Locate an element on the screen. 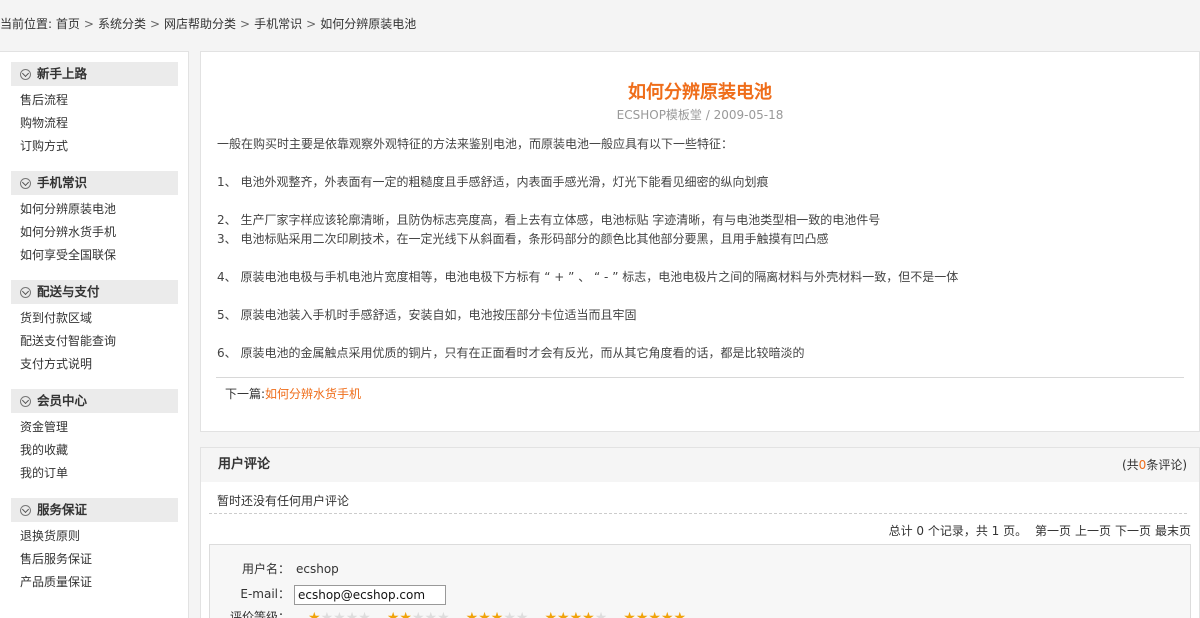 This screenshot has width=1200, height=618. category-phone-knowledge: 手机常识 如何分辨原装电池 如何分辨水货手机 如何享受全国联保 is located at coordinates (94, 220).